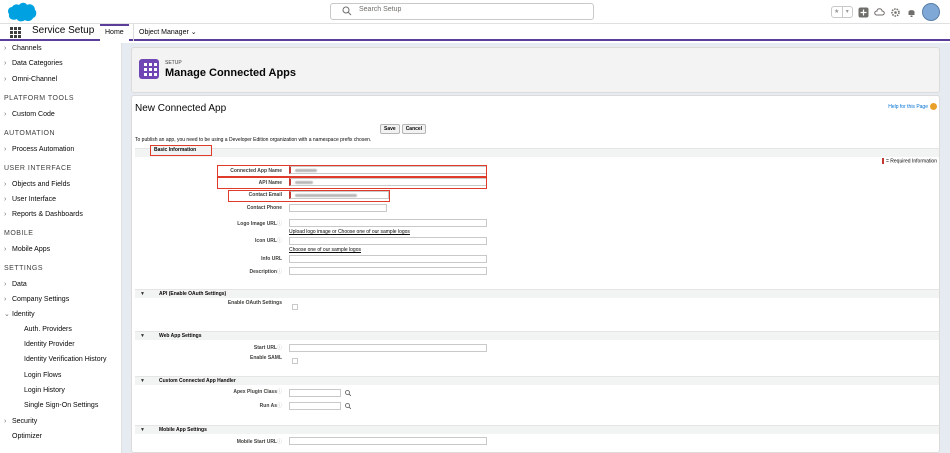  Describe the element at coordinates (48, 330) in the screenshot. I see `sidebar-item-auth-providers: Auth. Providers` at that location.